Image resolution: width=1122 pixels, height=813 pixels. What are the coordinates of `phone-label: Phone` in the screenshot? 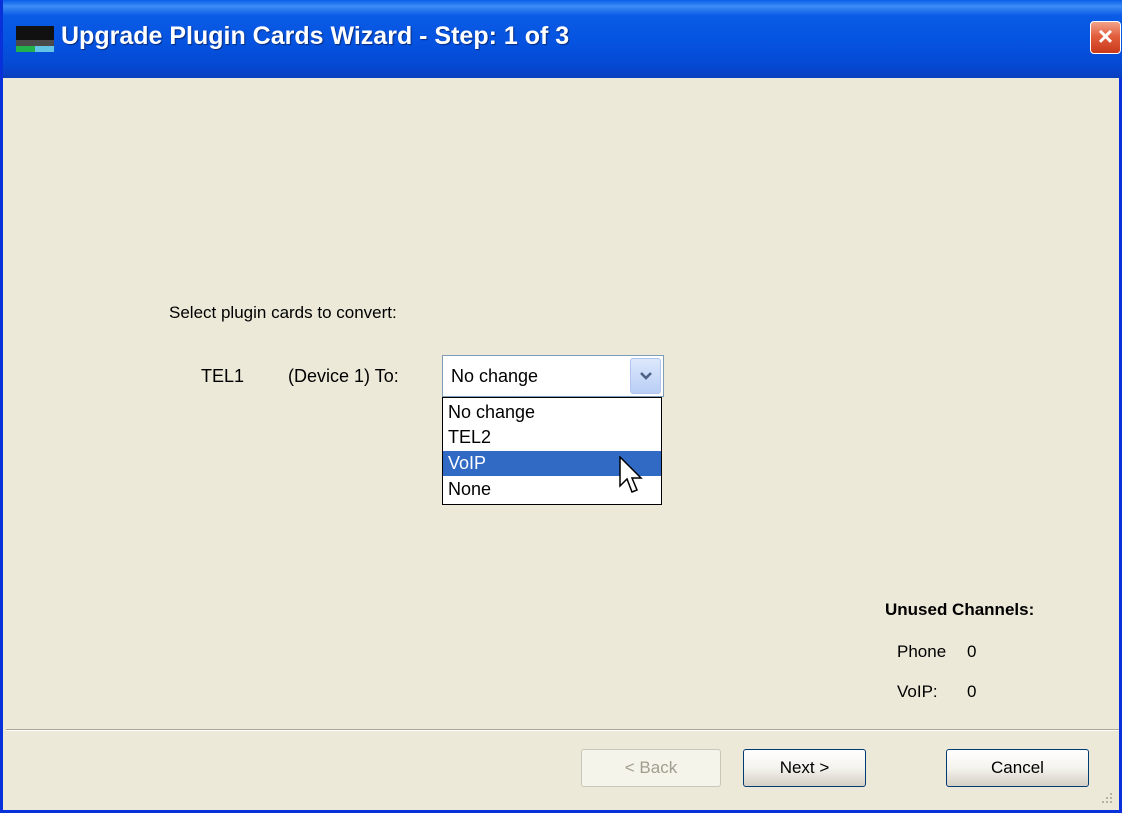 It's located at (922, 651).